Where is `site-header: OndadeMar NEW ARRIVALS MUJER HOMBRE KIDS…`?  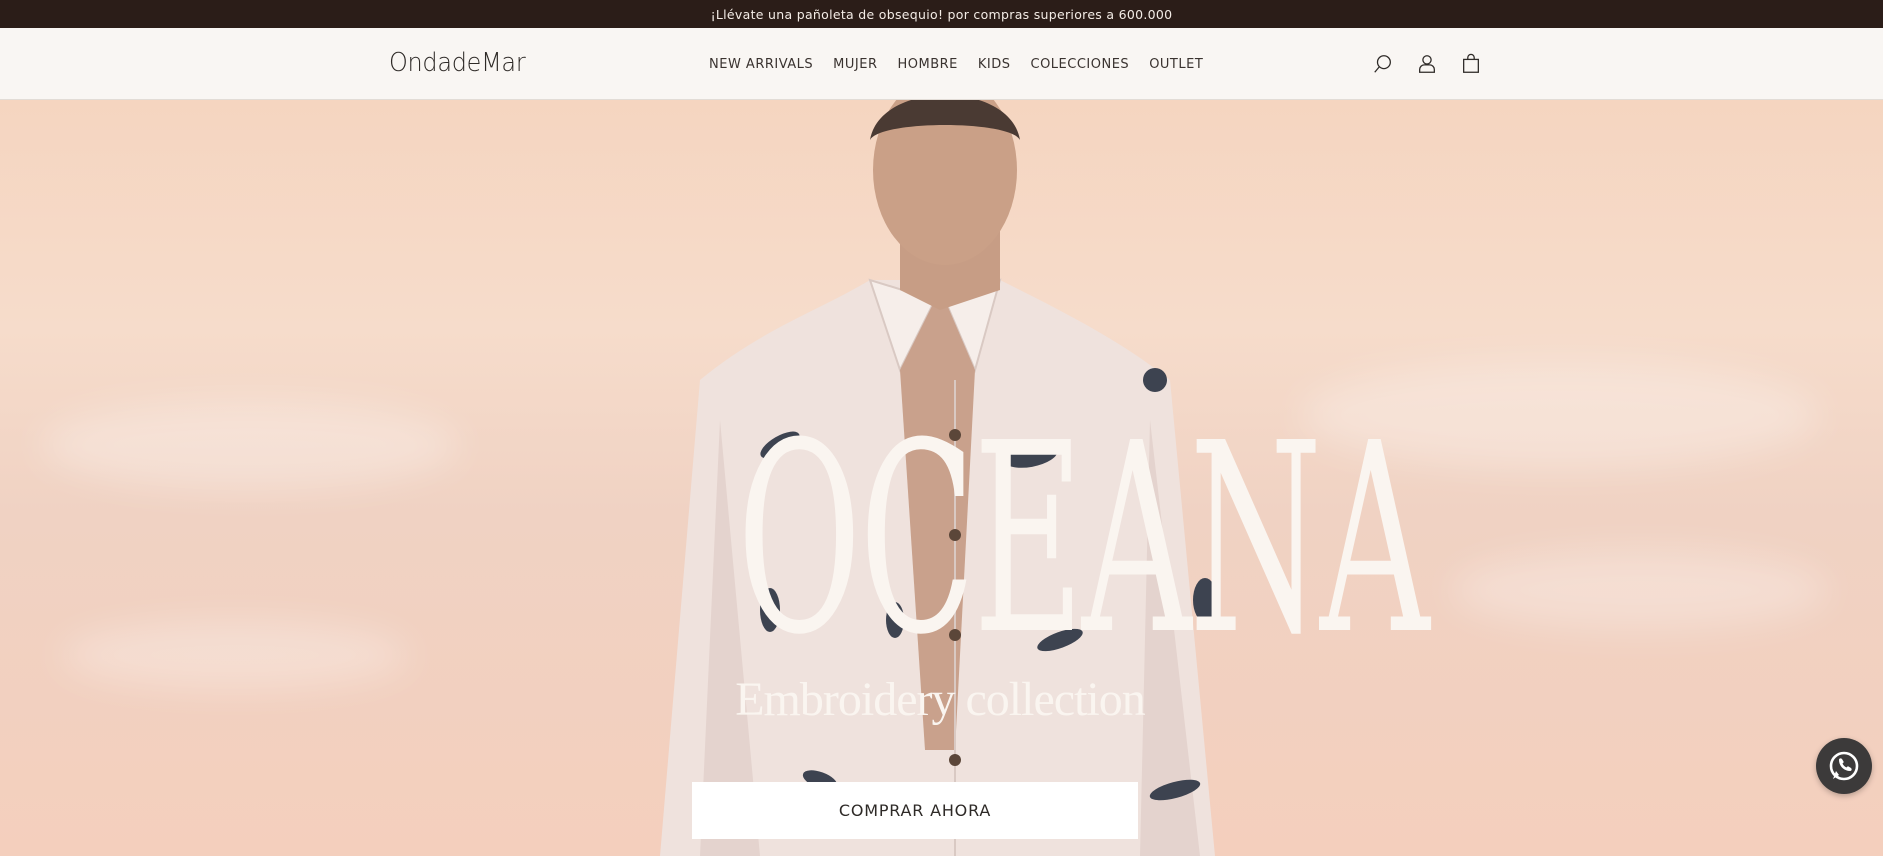
site-header: OndadeMar NEW ARRIVALS MUJER HOMBRE KIDS… is located at coordinates (941, 64).